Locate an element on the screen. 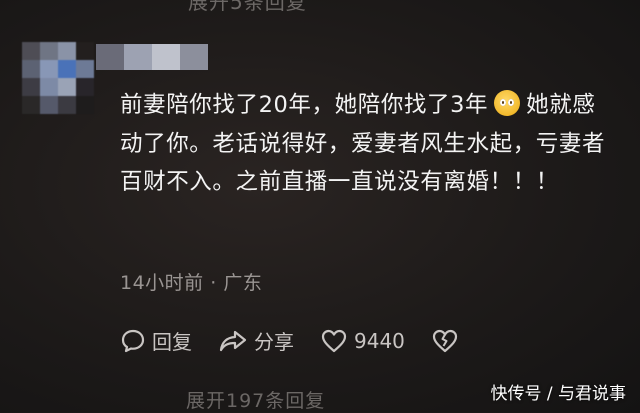 The width and height of the screenshot is (640, 413). reply-label: 回复 is located at coordinates (172, 342).